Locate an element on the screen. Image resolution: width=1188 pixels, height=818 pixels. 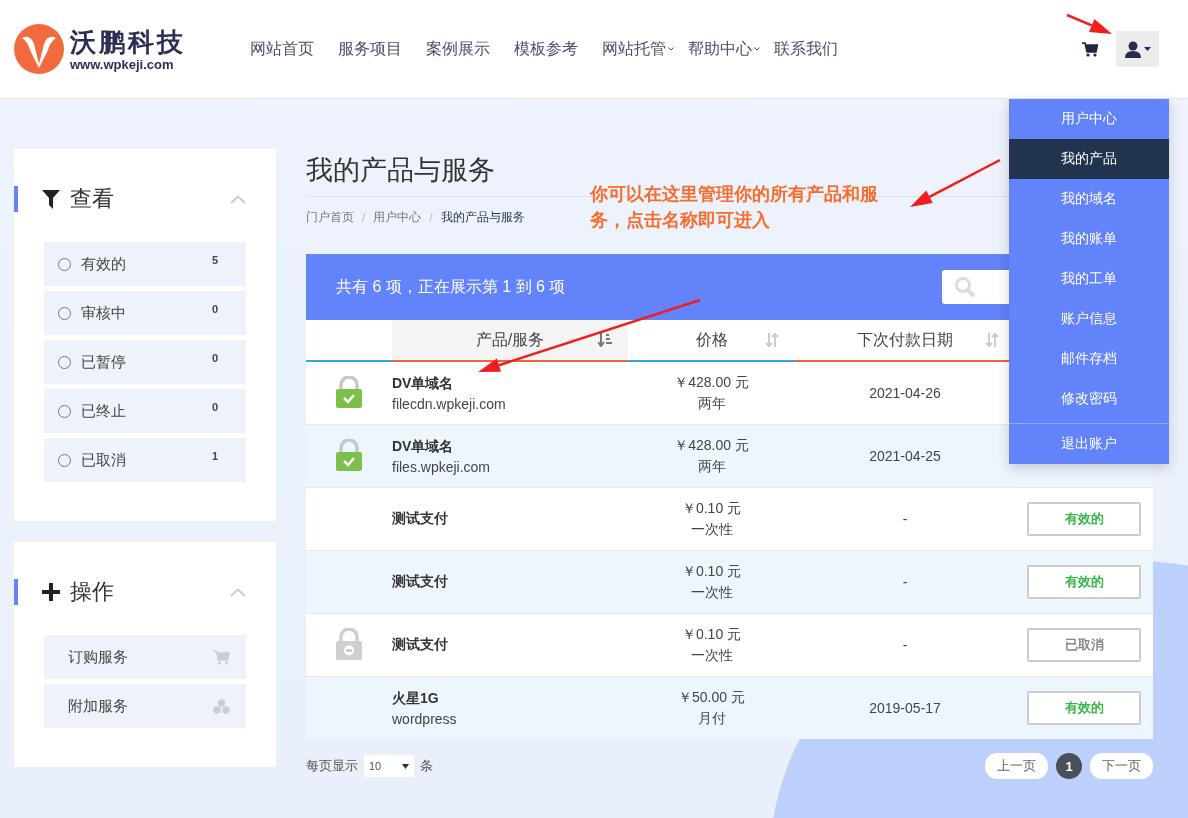
menu-item: 我的产品 is located at coordinates (1089, 159).